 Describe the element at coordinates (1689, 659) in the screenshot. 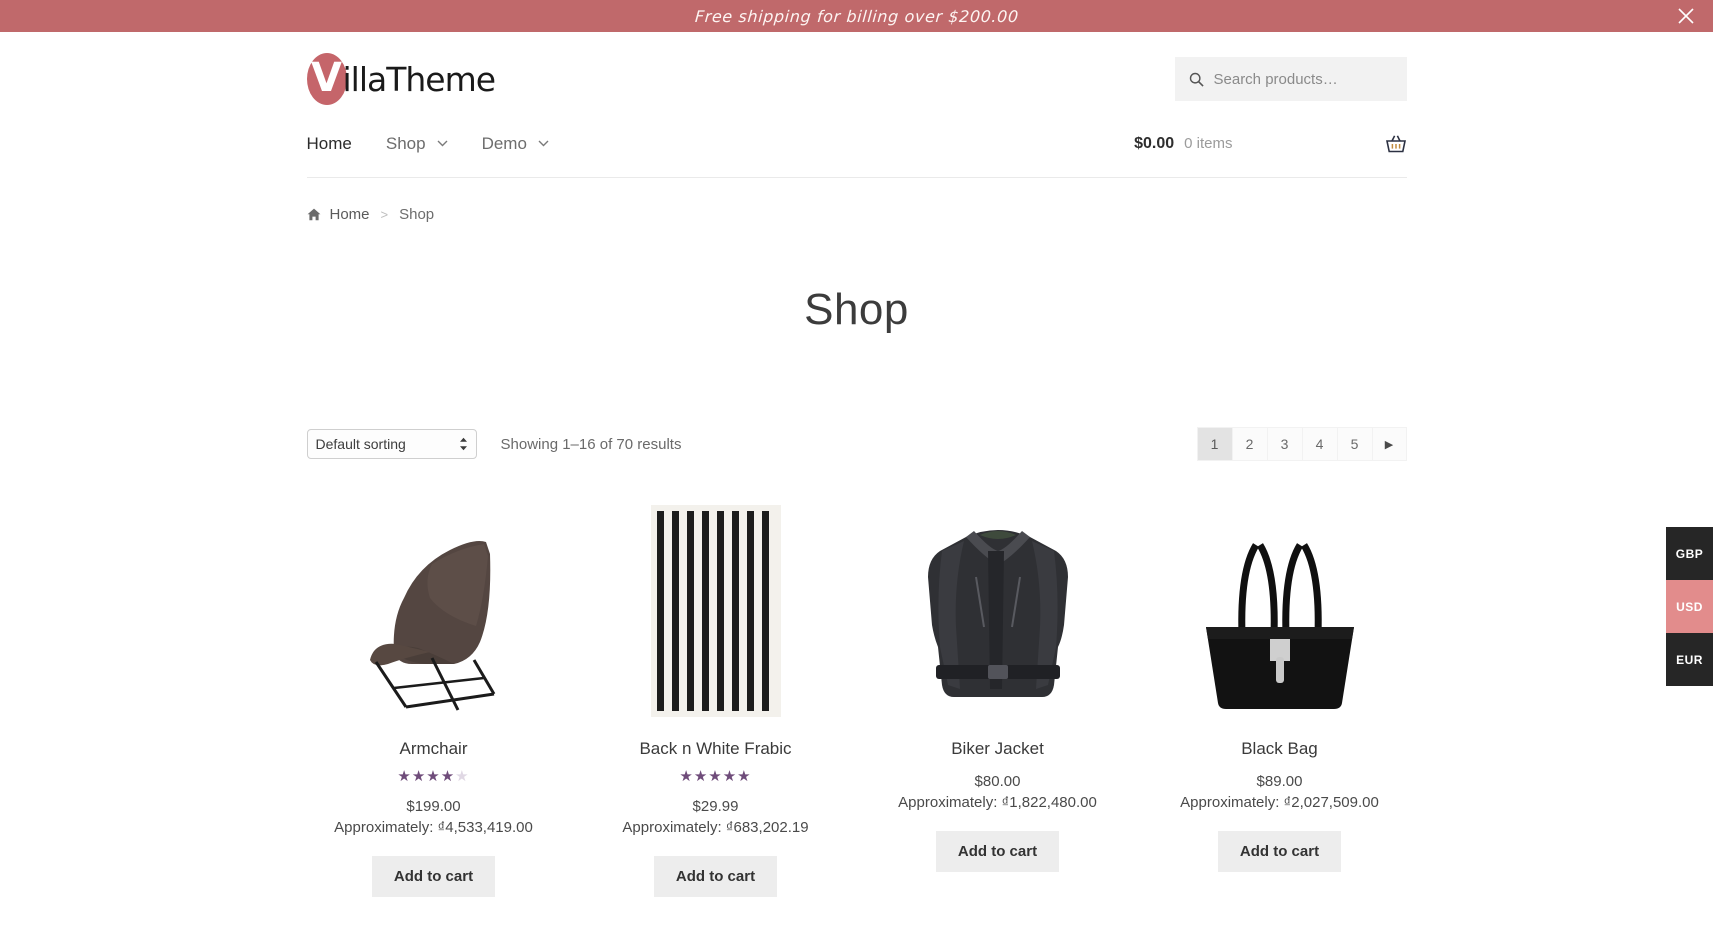

I see `currency-option-eur: EUR` at that location.